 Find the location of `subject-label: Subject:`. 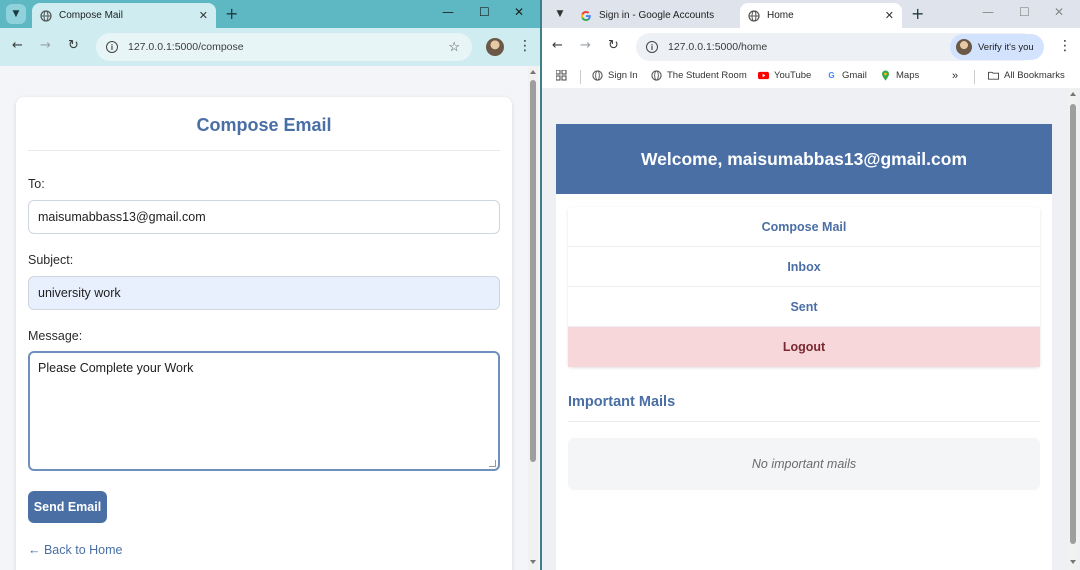

subject-label: Subject: is located at coordinates (51, 260).